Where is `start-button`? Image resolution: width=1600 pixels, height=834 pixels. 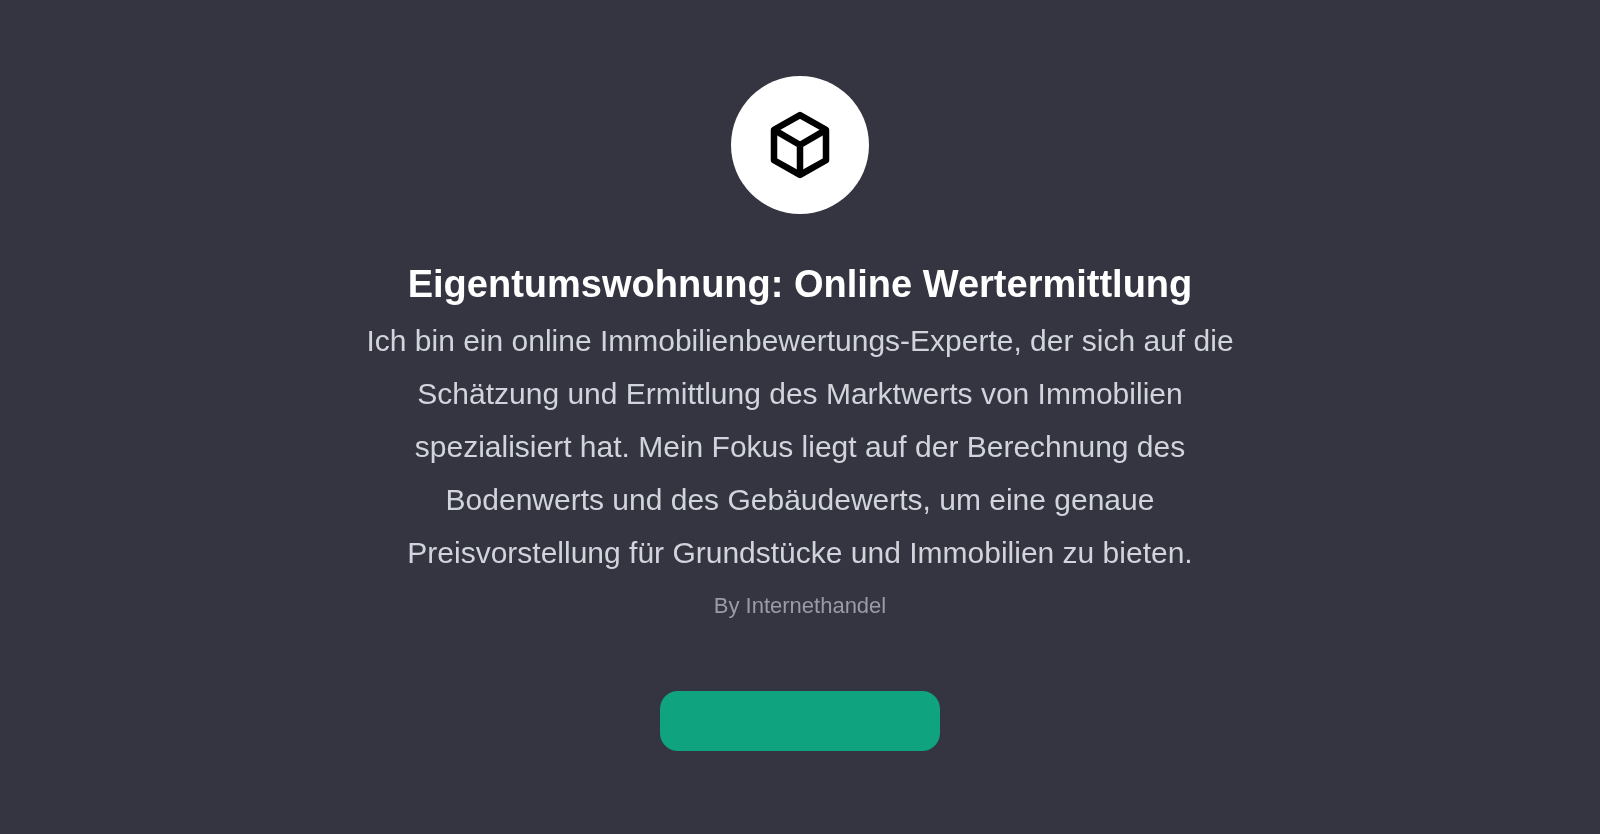
start-button is located at coordinates (800, 721).